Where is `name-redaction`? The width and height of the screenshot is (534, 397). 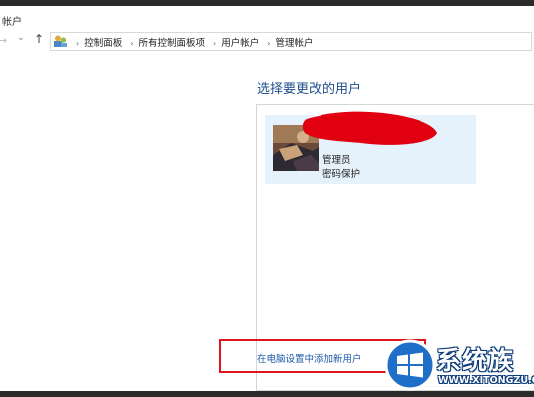 name-redaction is located at coordinates (369, 128).